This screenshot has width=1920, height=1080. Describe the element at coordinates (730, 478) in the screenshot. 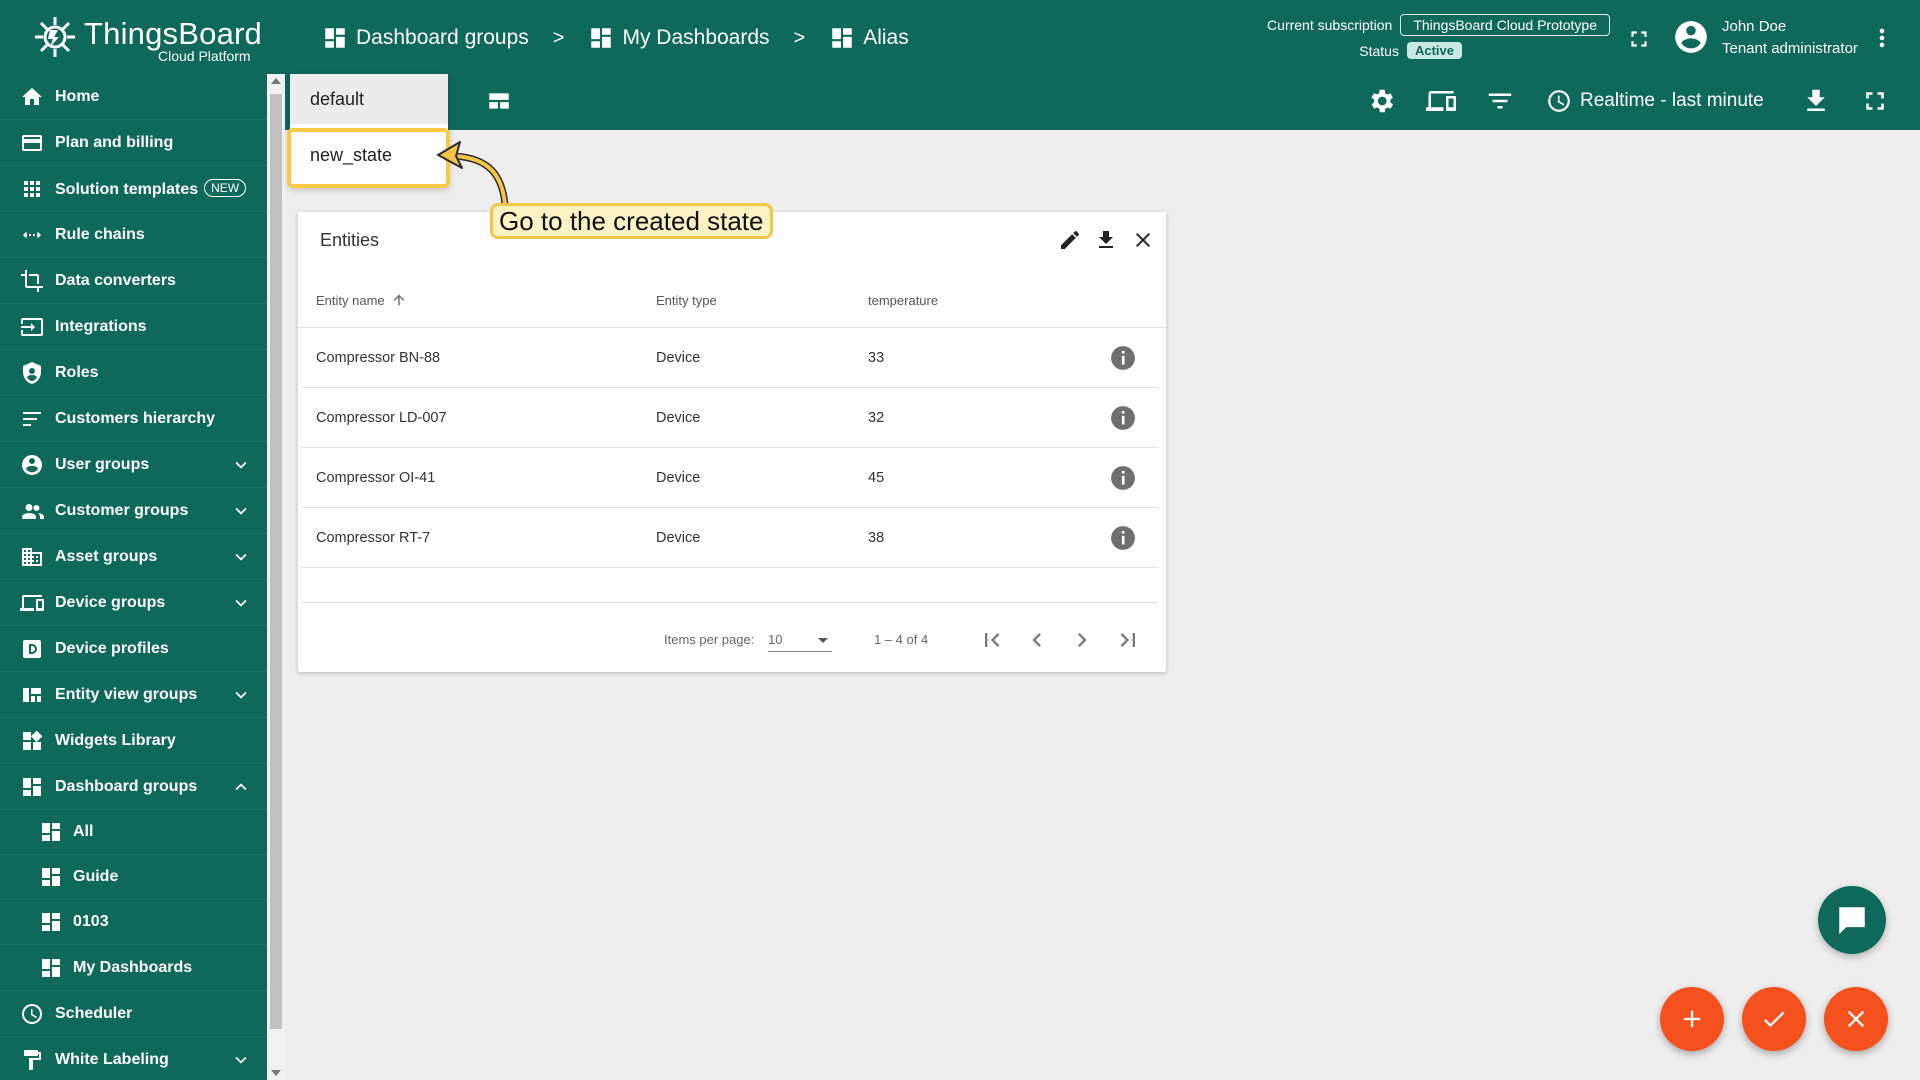

I see `table-row: Compressor OI-41 Device 45` at that location.